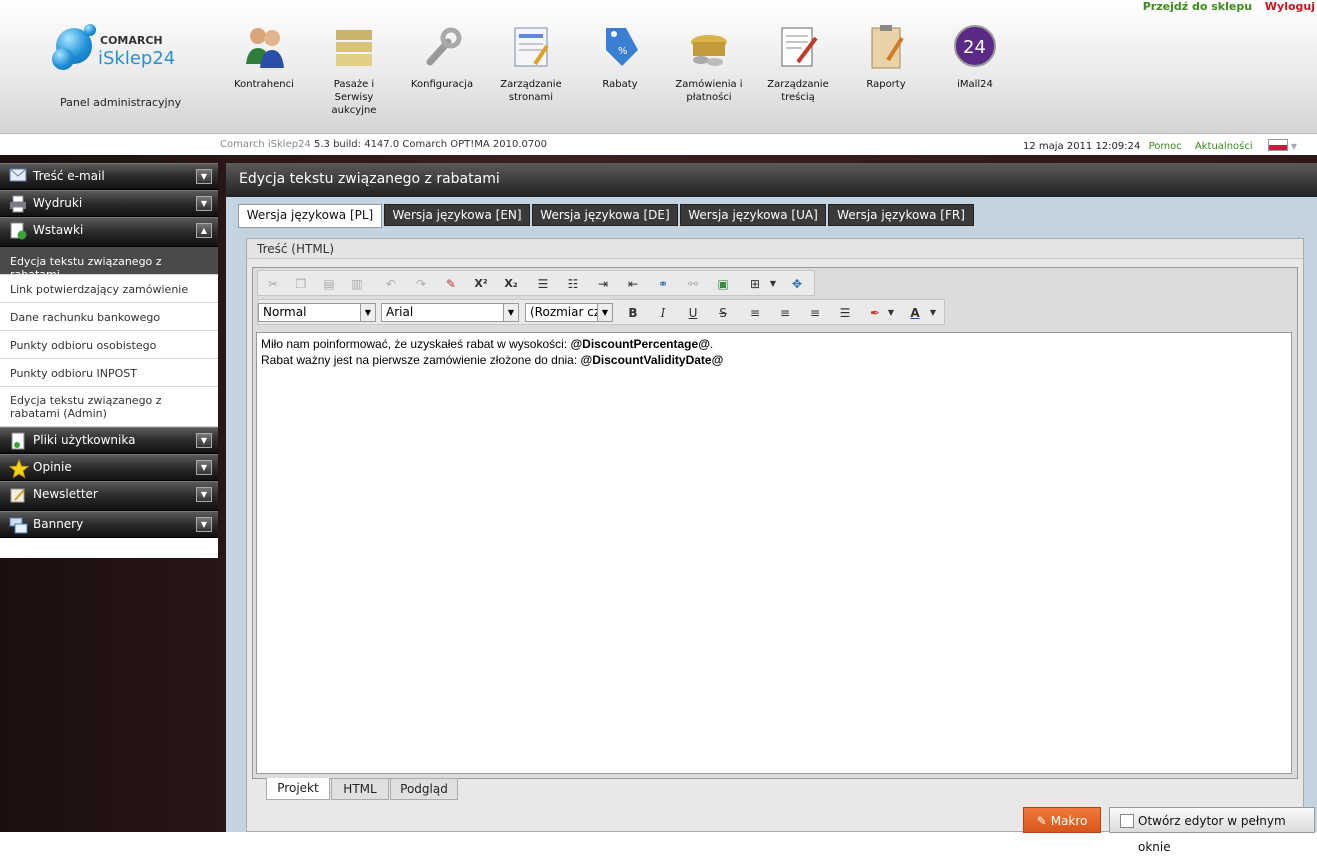 The height and width of the screenshot is (860, 1317). I want to click on align-left-icon: ≡, so click(755, 313).